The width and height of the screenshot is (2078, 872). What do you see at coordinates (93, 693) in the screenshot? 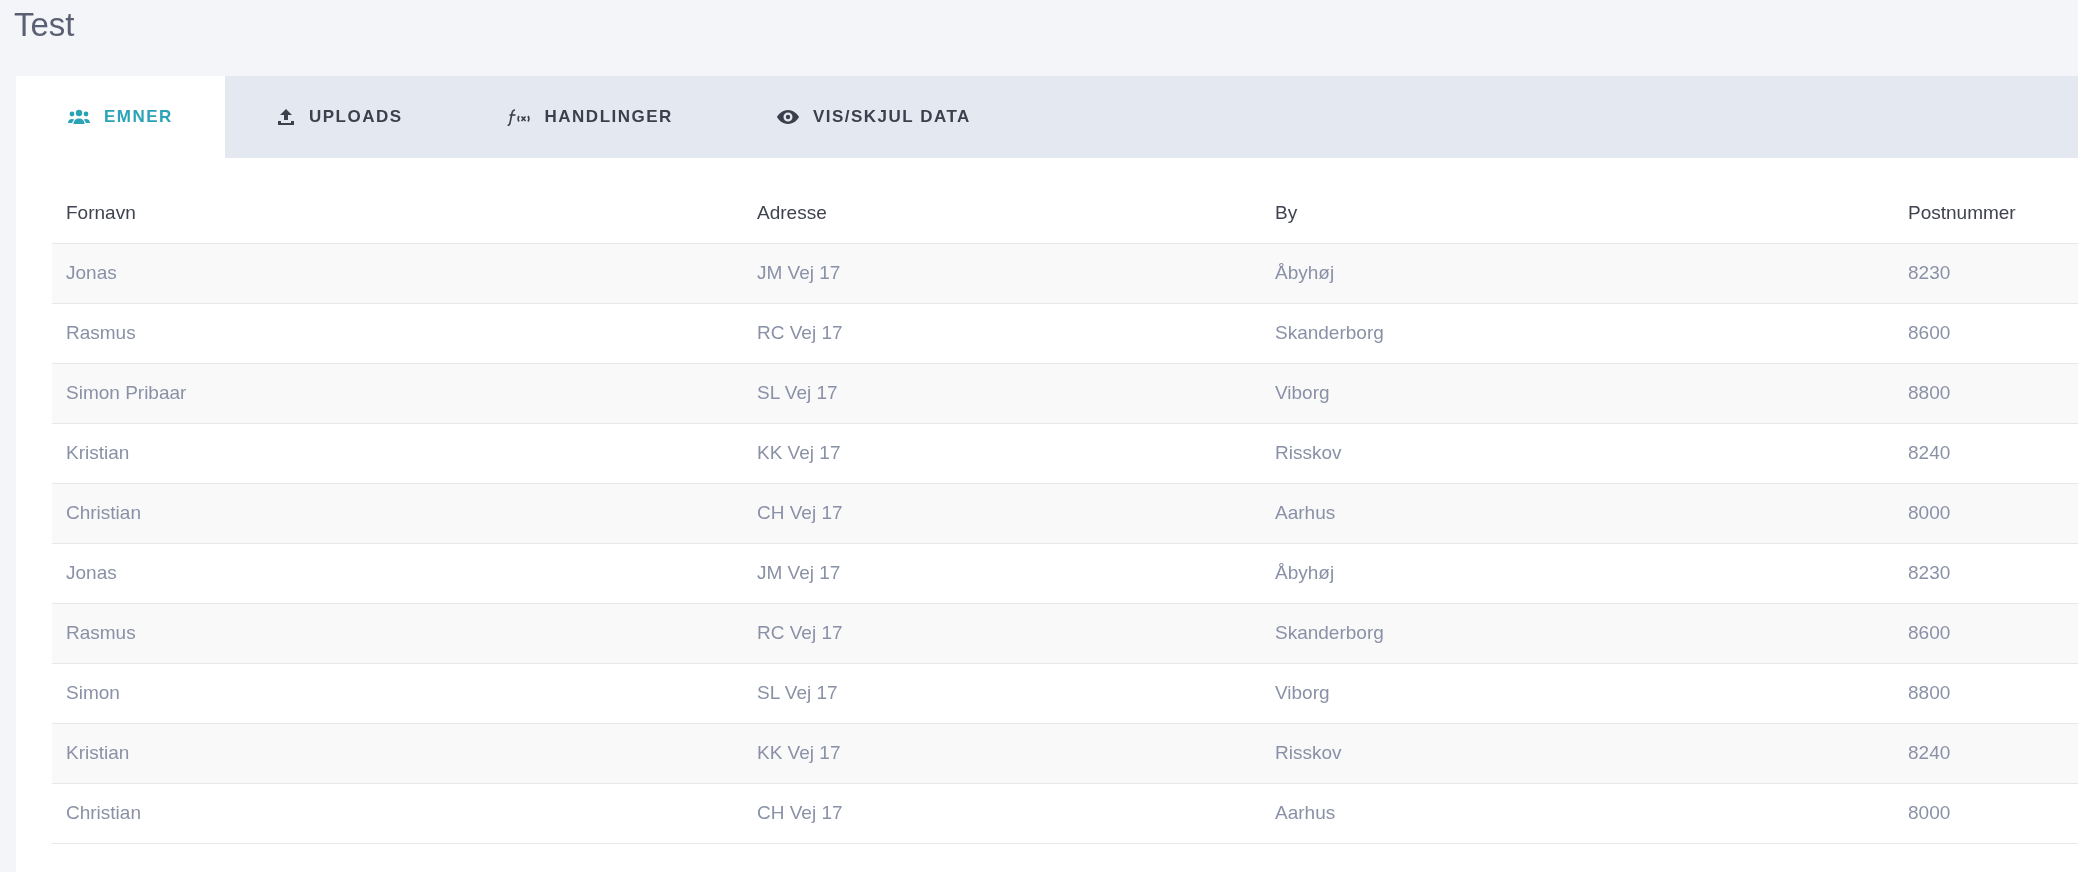
I see `table-cell-text: Simon` at bounding box center [93, 693].